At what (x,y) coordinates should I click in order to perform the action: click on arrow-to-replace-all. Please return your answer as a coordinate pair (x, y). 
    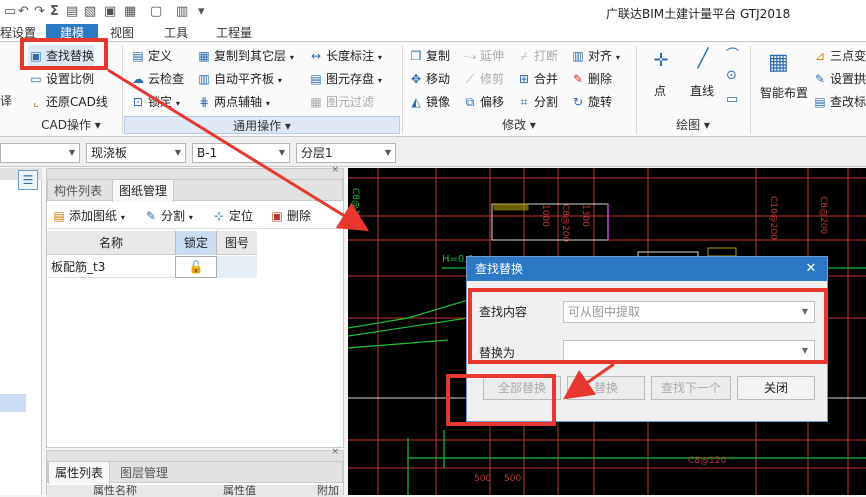
    Looking at the image, I should click on (589, 381).